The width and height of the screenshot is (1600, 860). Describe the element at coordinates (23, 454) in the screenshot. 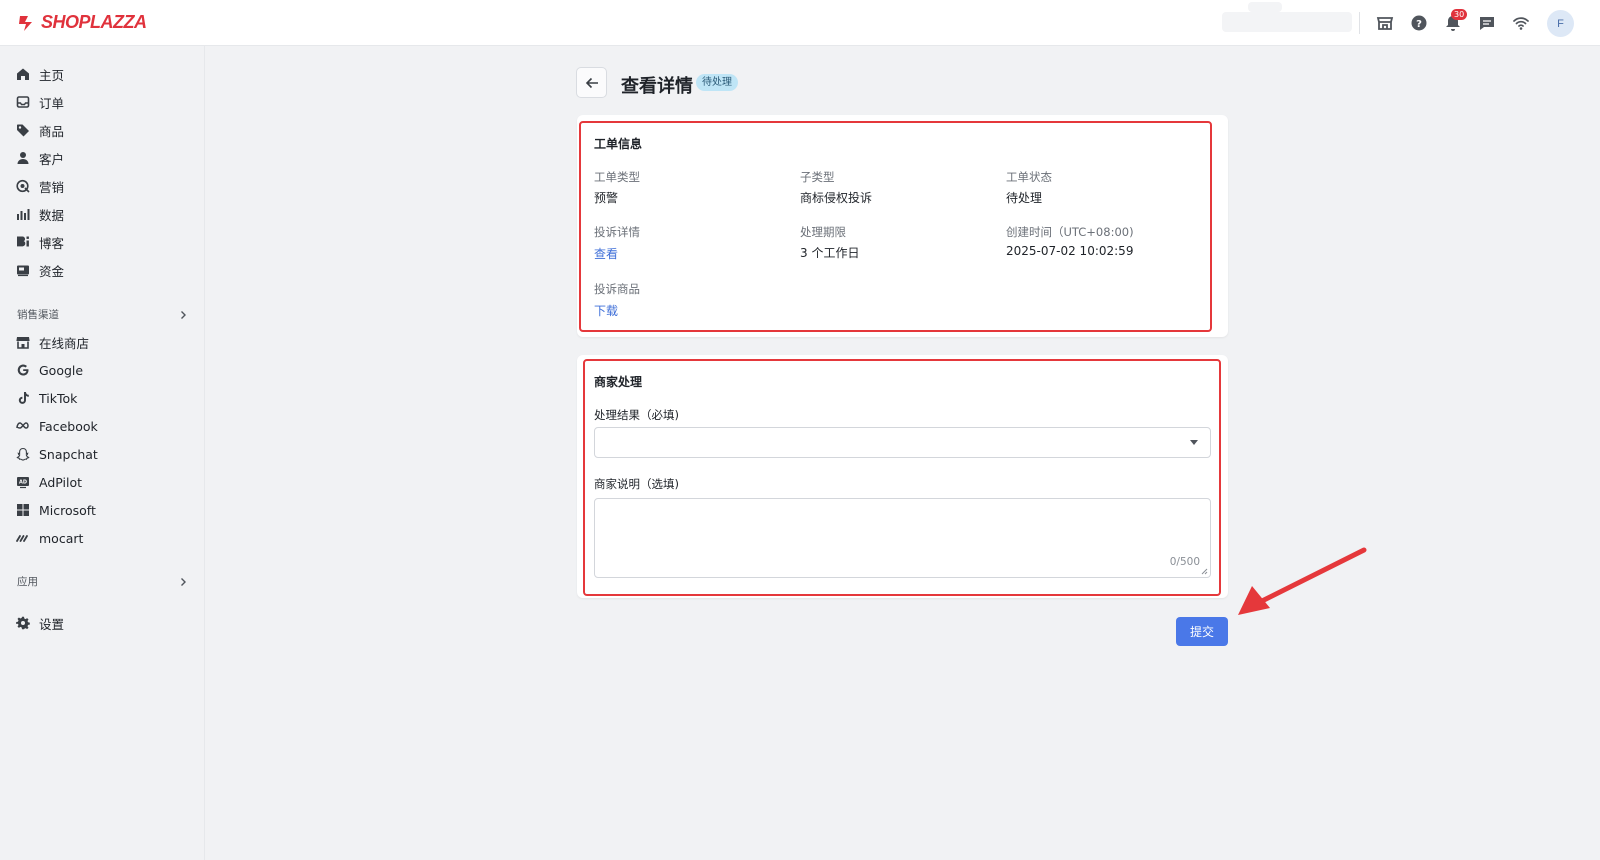

I see `snapchat-icon` at that location.